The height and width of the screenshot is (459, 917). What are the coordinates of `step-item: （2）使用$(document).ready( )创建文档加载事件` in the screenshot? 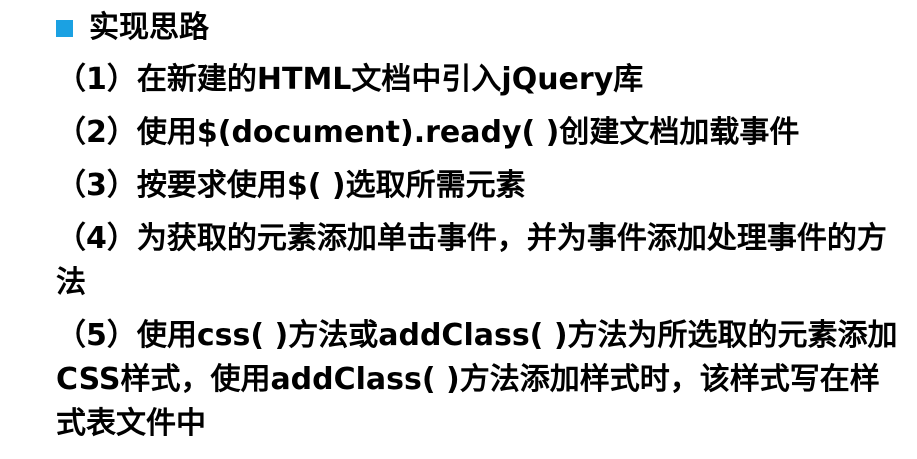 It's located at (478, 133).